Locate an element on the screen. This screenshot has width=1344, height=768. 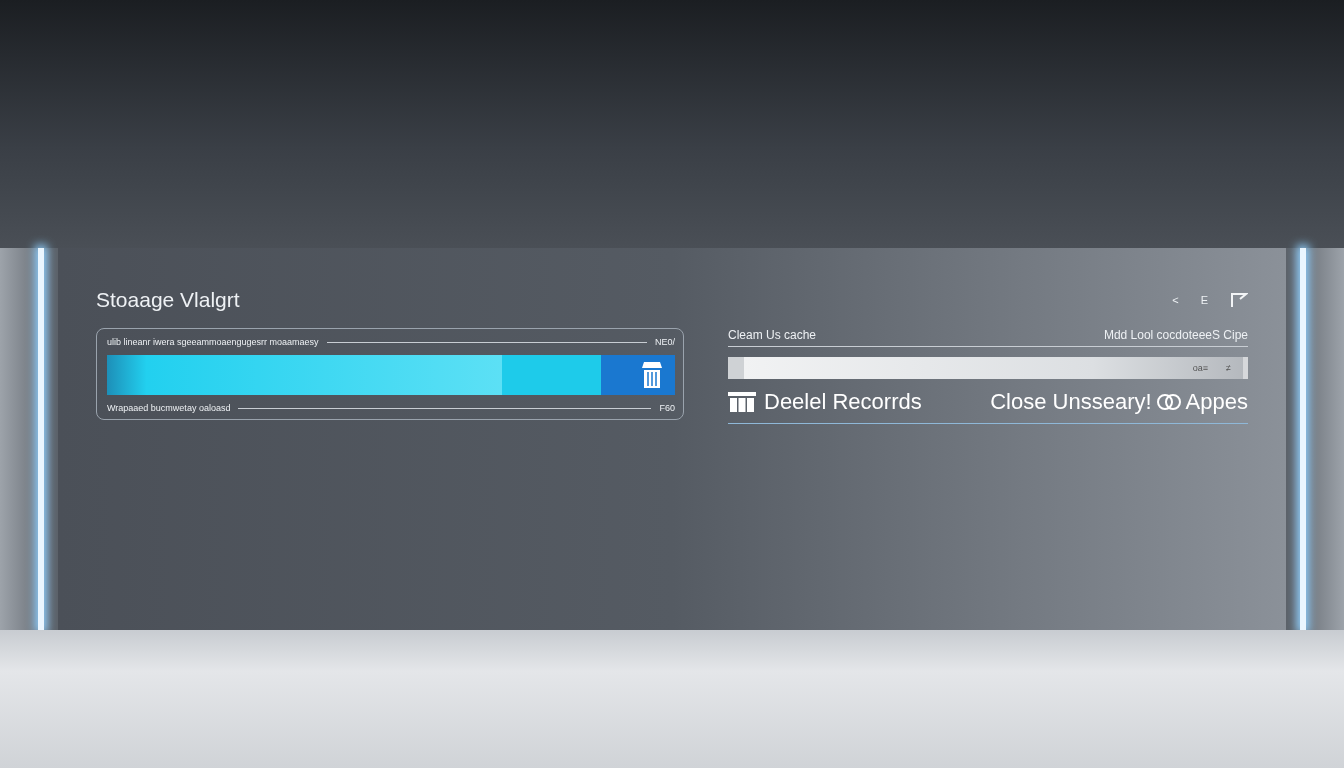
cache-detail: Mdd Lool cocdoteeeS Cipe is located at coordinates (1175, 335).